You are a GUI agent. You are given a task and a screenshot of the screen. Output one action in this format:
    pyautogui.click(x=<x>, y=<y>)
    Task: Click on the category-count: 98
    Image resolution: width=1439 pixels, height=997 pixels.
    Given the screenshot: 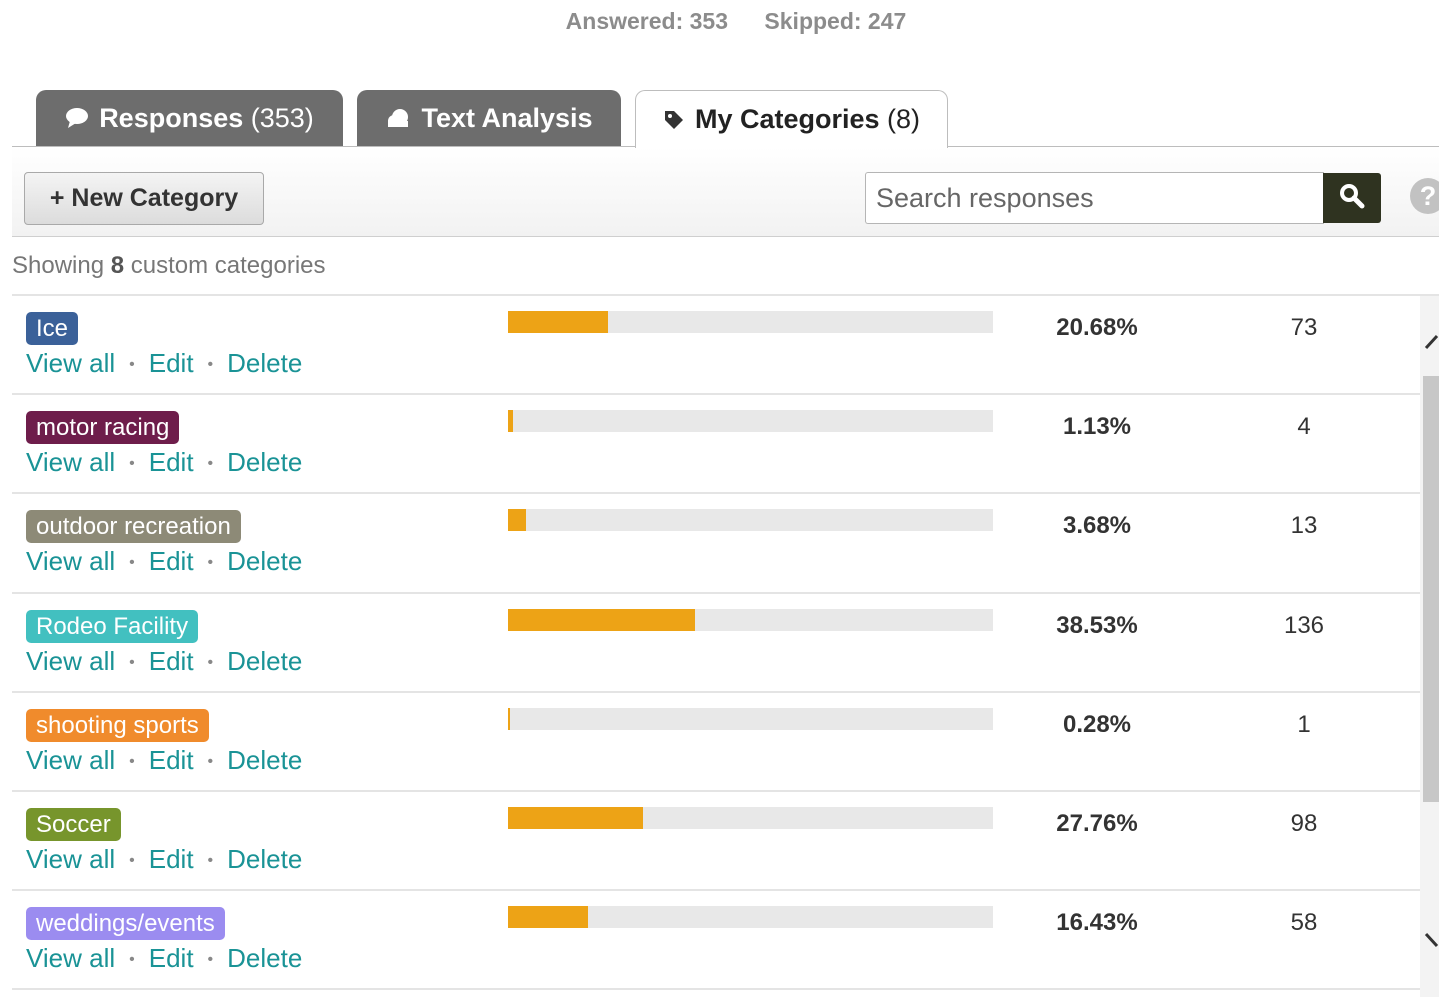 What is the action you would take?
    pyautogui.click(x=1304, y=823)
    